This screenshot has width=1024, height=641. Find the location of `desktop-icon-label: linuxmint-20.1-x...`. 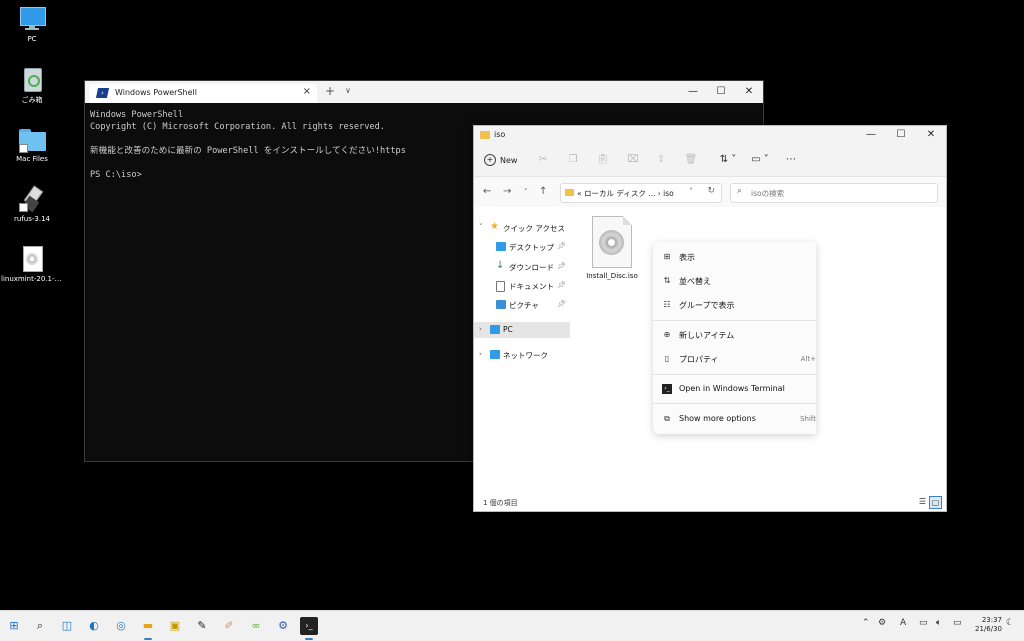

desktop-icon-label: linuxmint-20.1-x... is located at coordinates (32, 279).